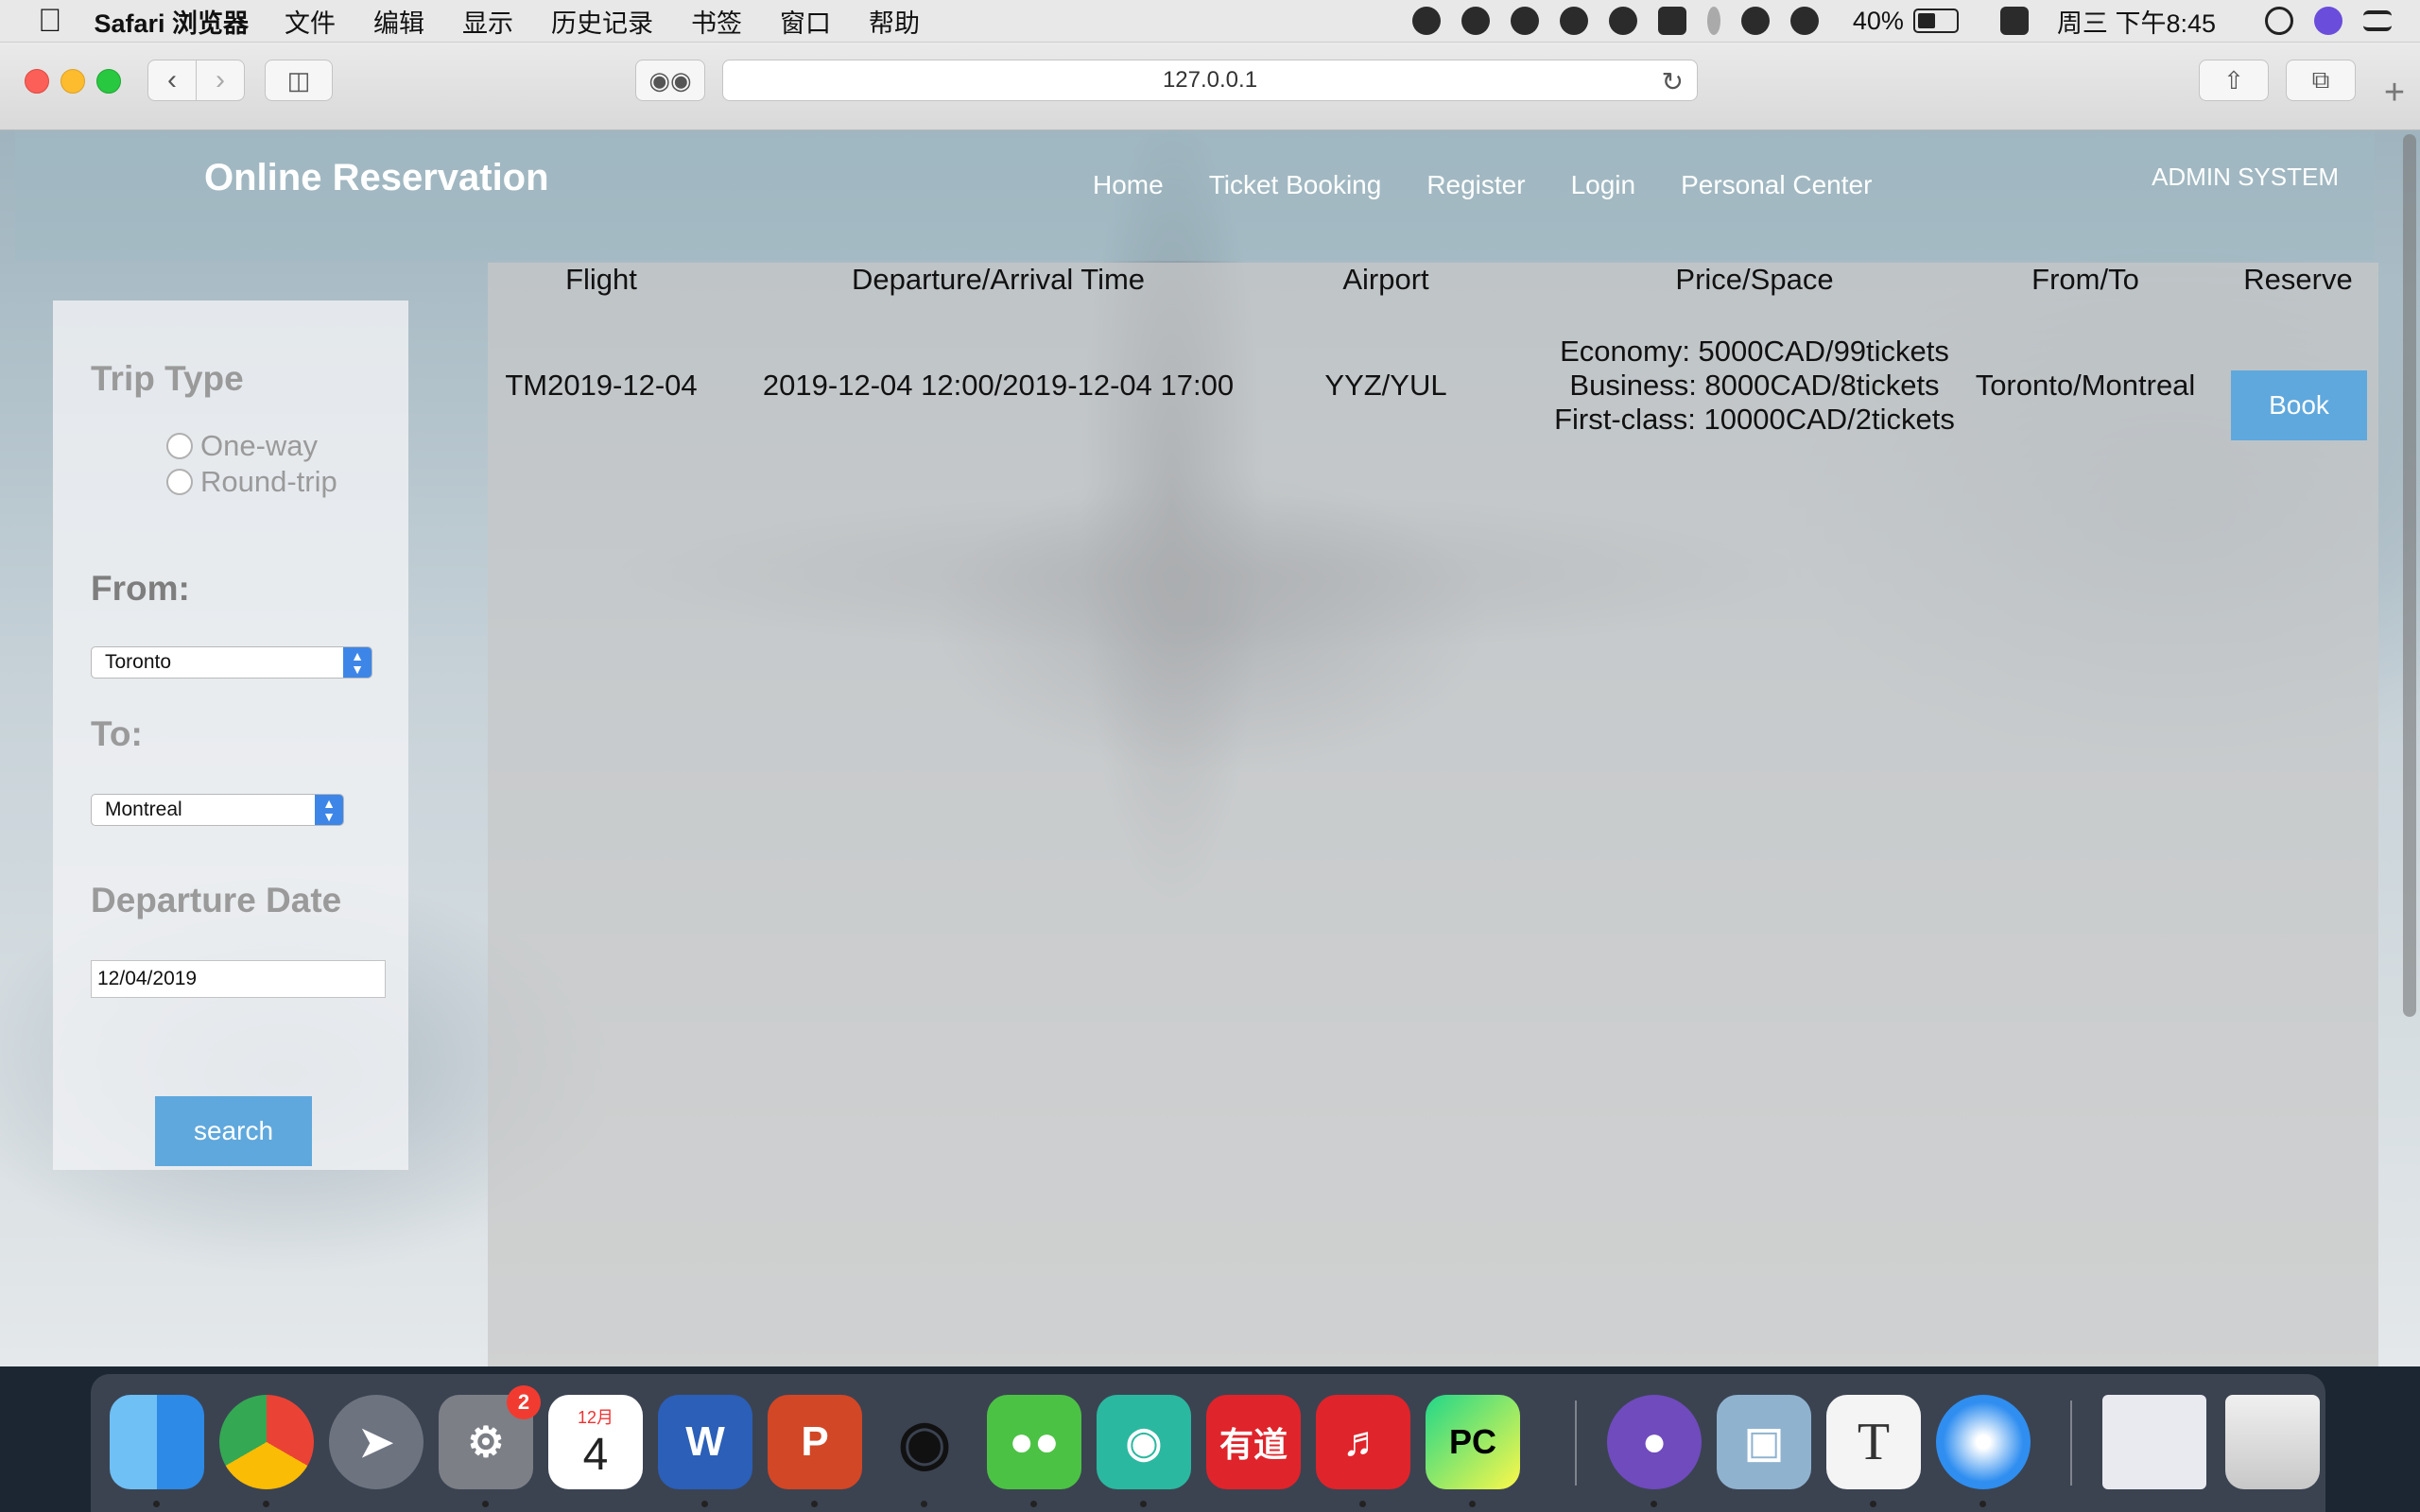  Describe the element at coordinates (490, 1437) in the screenshot. I see `system-preferences-gear-icon: ⚙ 2` at that location.